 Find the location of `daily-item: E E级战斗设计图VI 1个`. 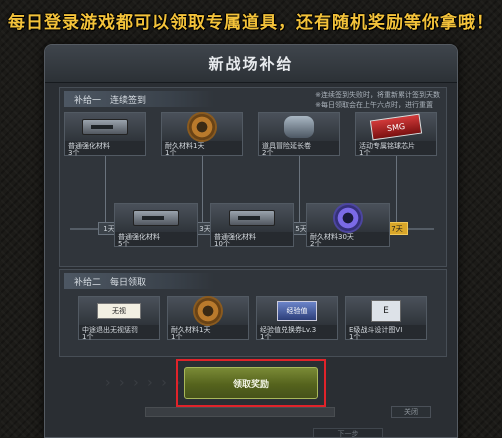

daily-item: E E级战斗设计图VI 1个 is located at coordinates (386, 318).